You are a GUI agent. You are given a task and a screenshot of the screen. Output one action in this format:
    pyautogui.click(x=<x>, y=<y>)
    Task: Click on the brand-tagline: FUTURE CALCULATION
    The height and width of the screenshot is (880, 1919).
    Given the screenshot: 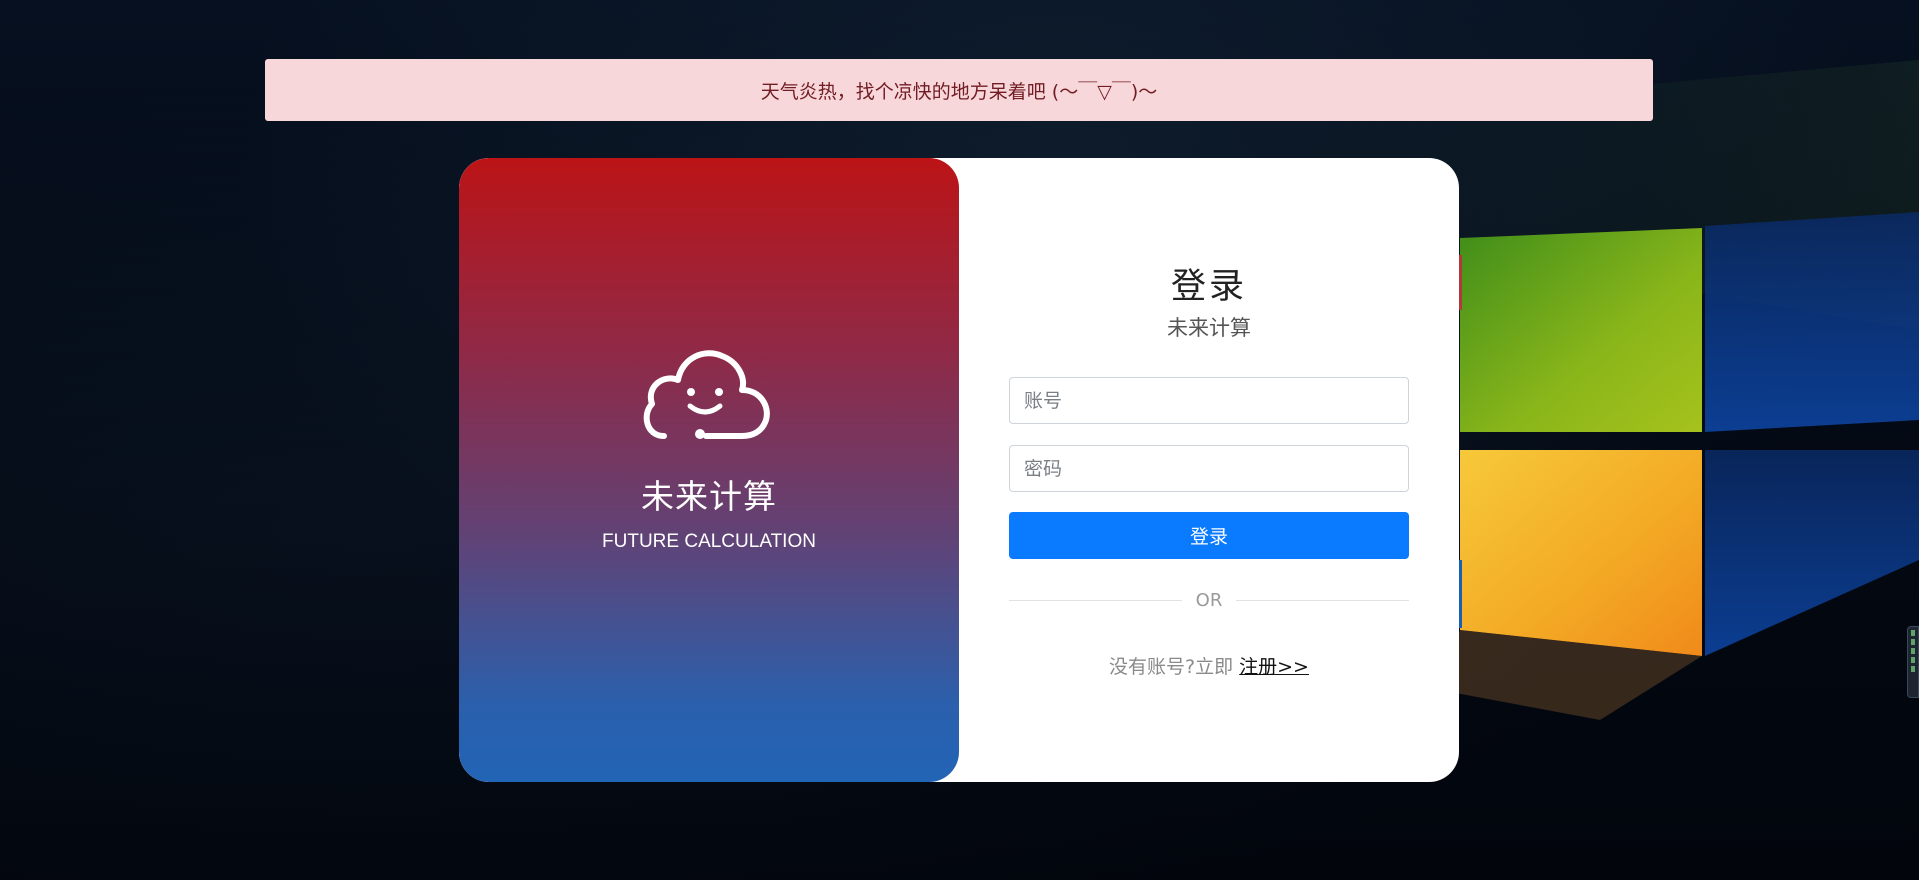 What is the action you would take?
    pyautogui.click(x=709, y=541)
    